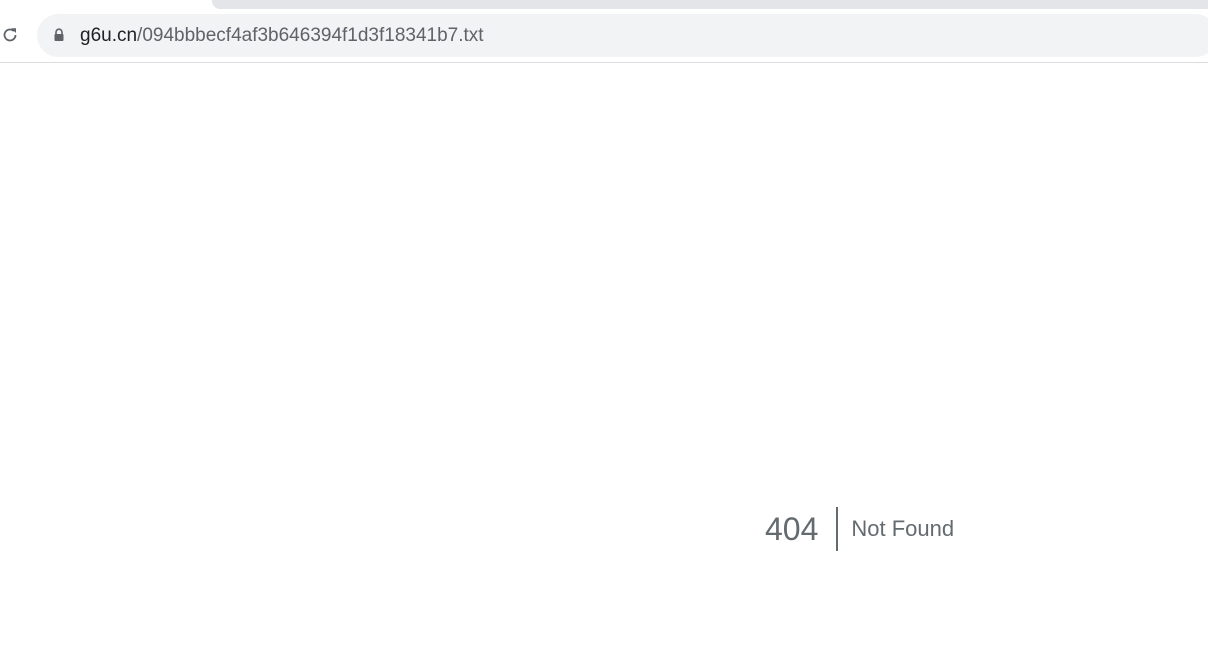 This screenshot has width=1208, height=650. I want to click on reload-button, so click(10, 35).